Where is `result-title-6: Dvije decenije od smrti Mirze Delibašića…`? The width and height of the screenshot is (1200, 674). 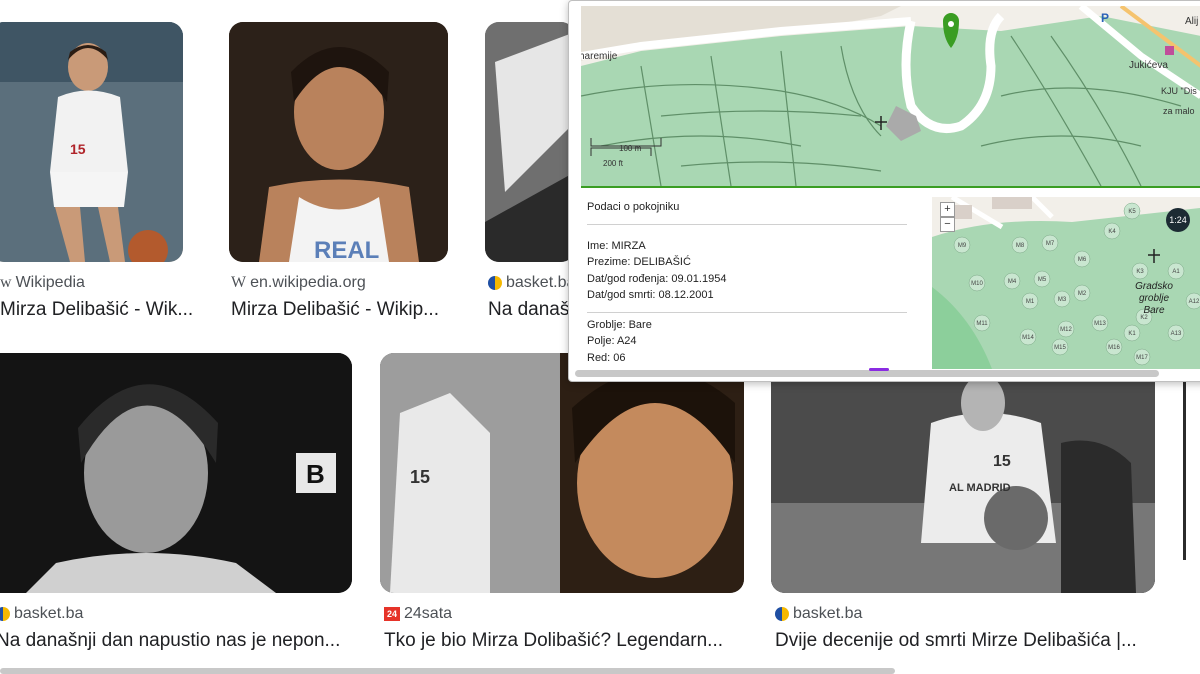
result-title-6: Dvije decenije od smrti Mirze Delibašića… is located at coordinates (965, 641).